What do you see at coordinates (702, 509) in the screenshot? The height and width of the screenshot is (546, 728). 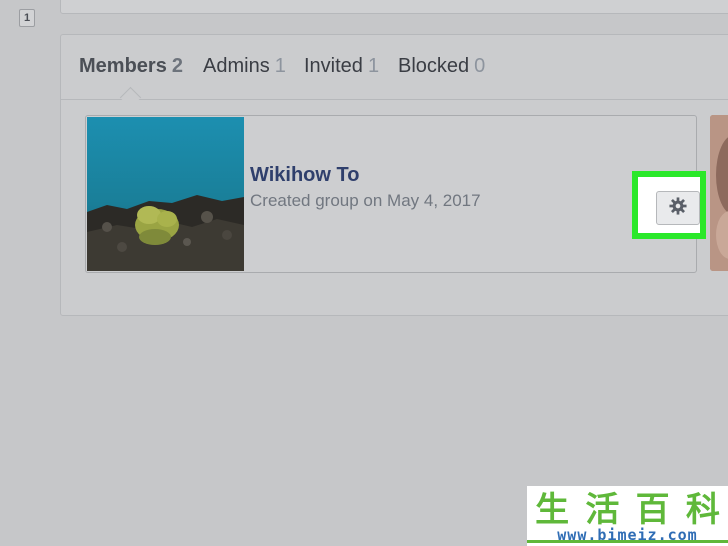 I see `watermark-char: 科` at bounding box center [702, 509].